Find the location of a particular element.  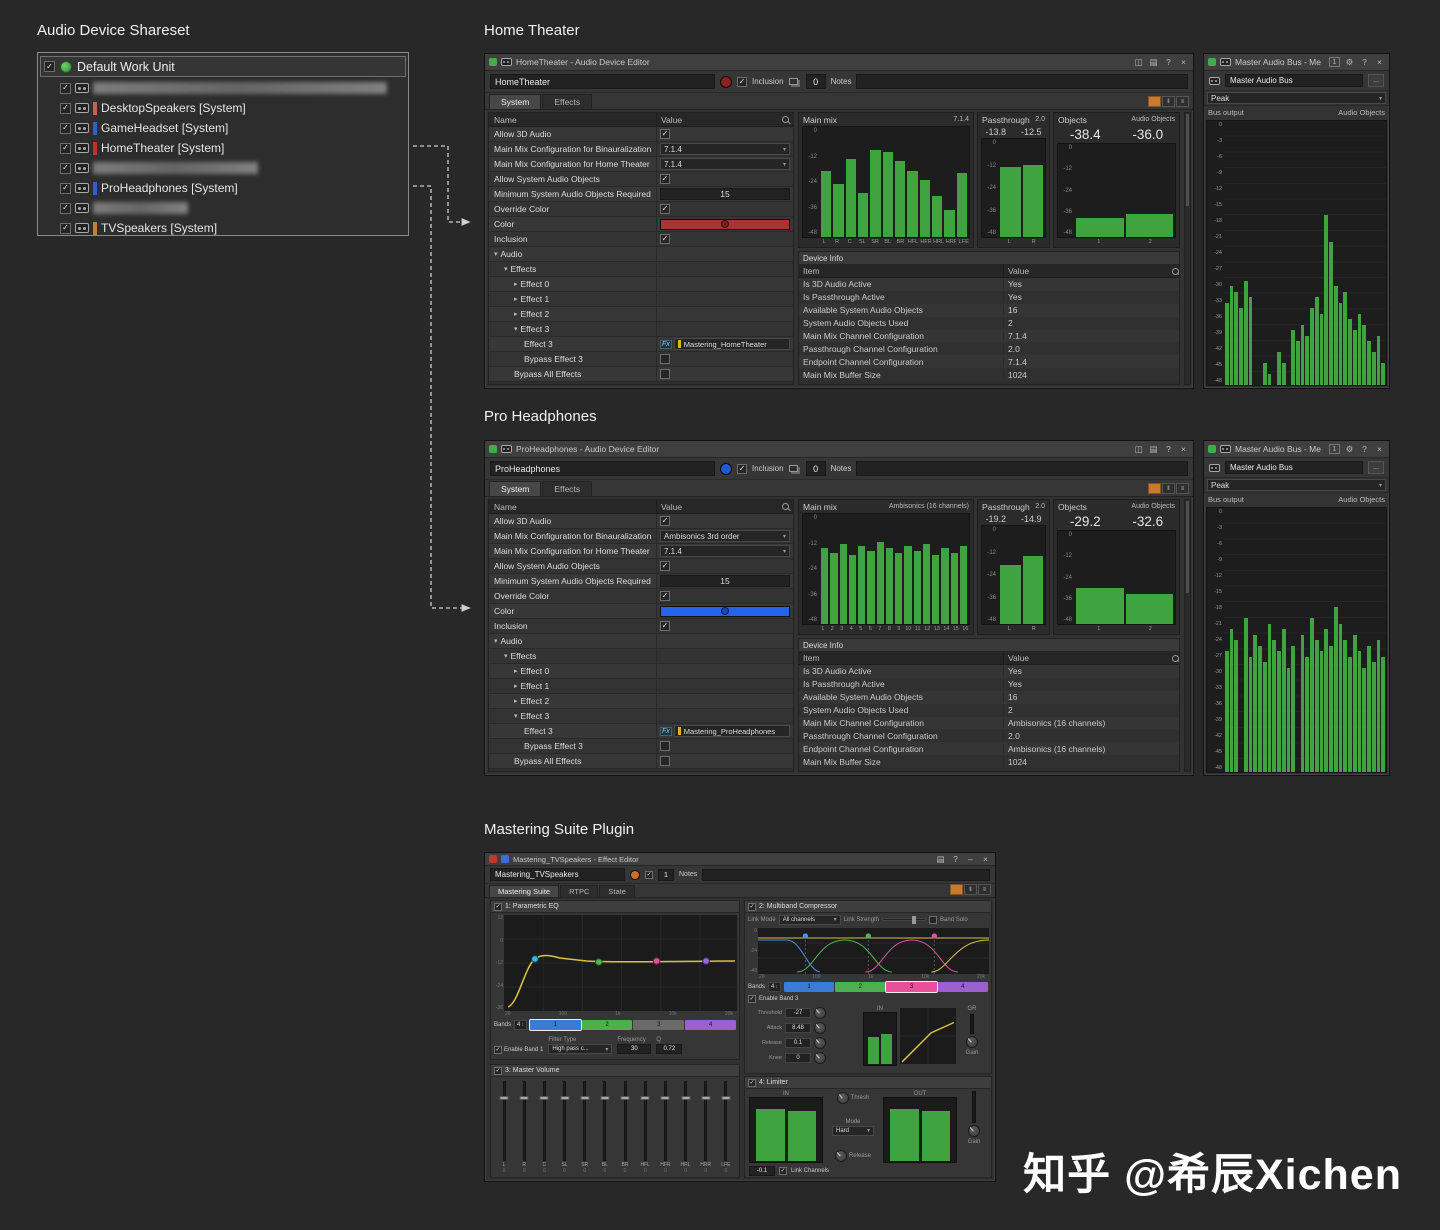

bands-stepper: 4 ↕ is located at coordinates (774, 987).